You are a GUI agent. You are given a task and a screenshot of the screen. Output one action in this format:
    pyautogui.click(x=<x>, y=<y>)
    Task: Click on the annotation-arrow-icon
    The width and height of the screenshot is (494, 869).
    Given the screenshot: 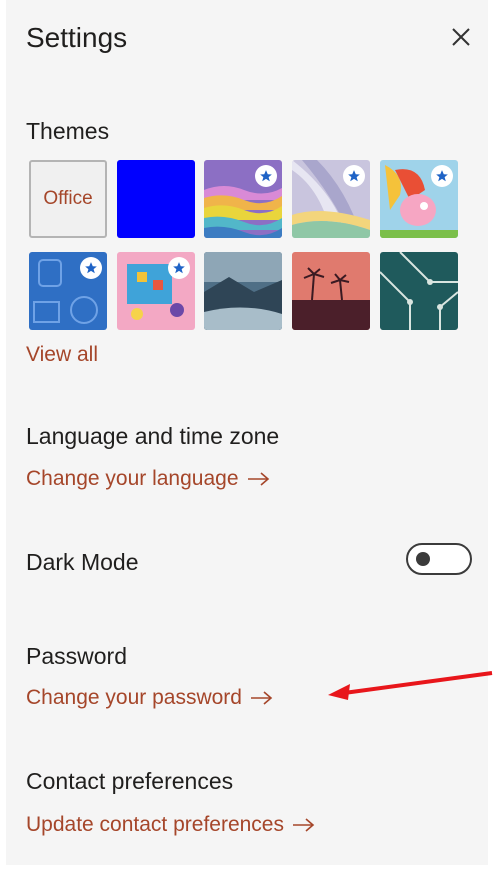 What is the action you would take?
    pyautogui.click(x=410, y=685)
    